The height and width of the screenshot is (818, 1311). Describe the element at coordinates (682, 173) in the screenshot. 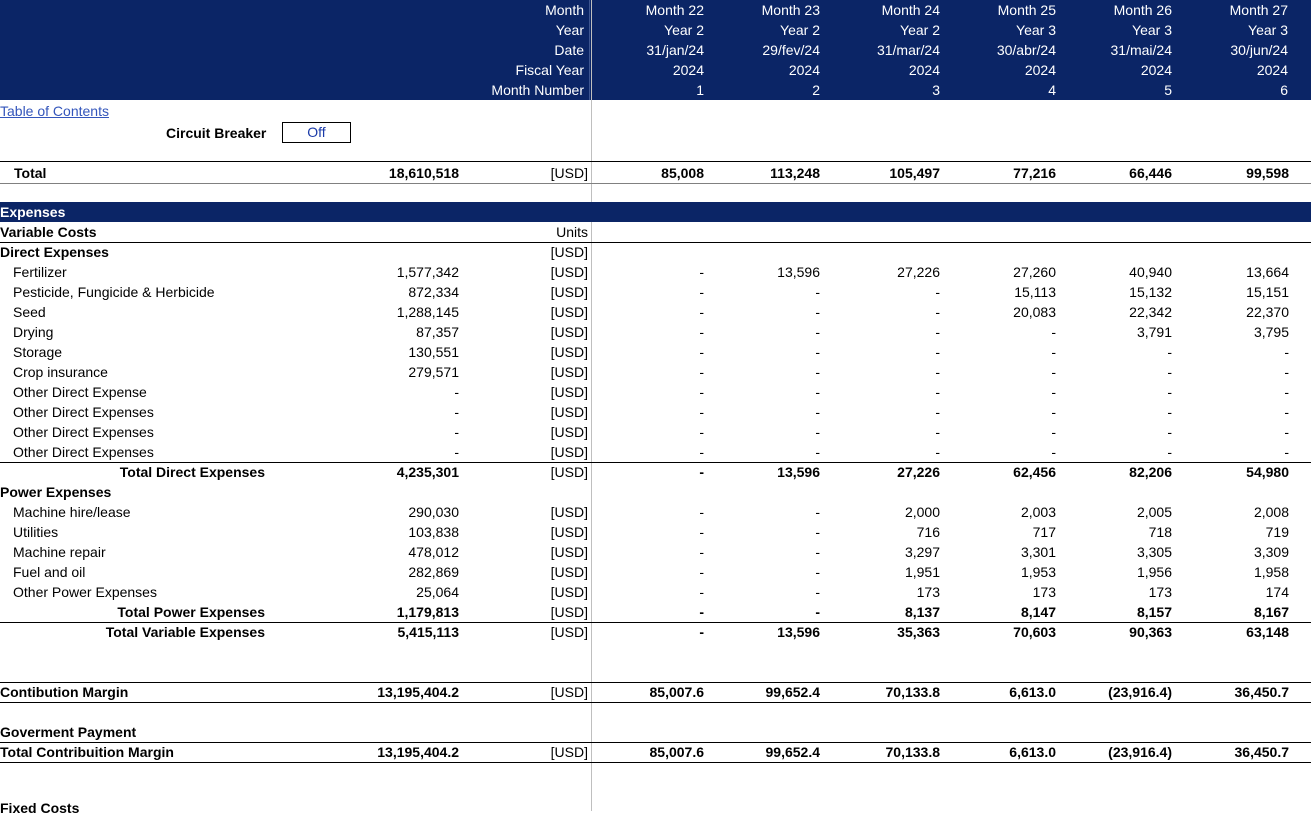

I see `total-m0: 85,008` at that location.